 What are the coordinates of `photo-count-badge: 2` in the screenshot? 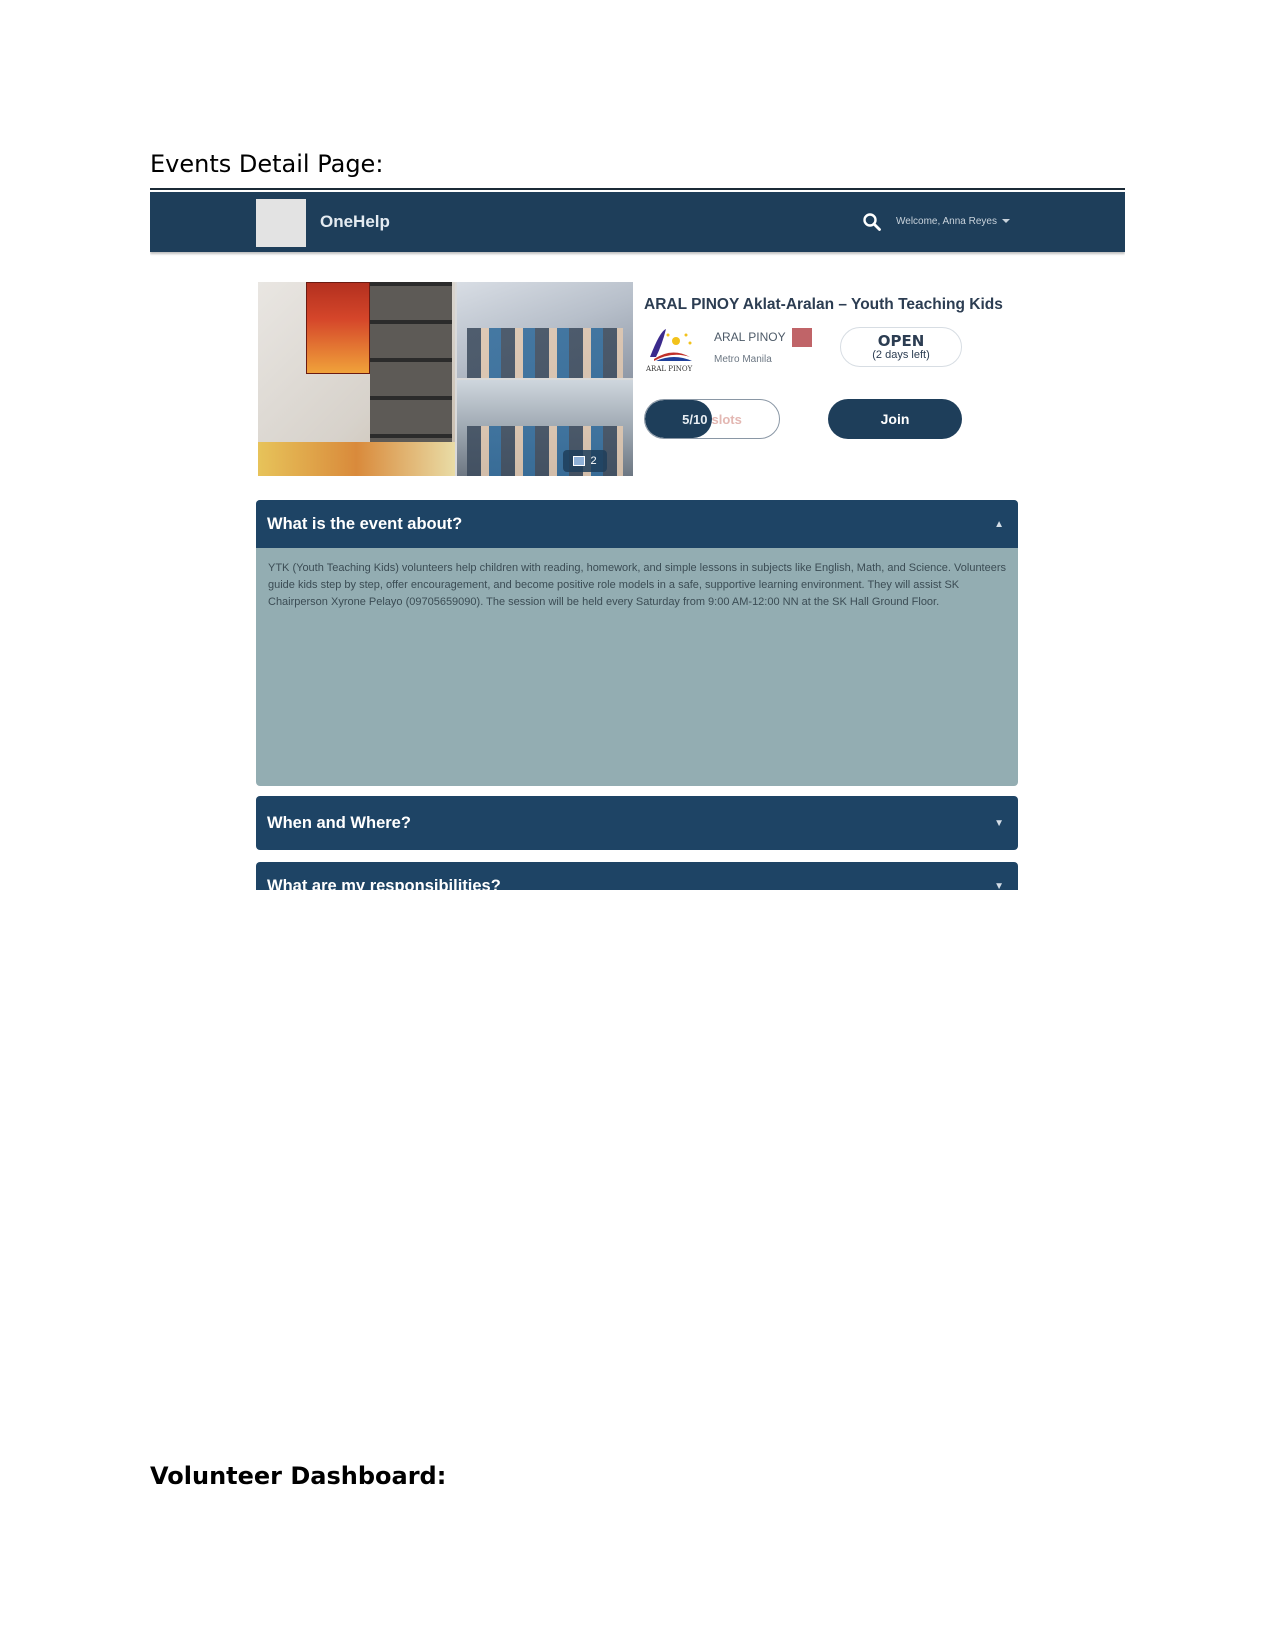 It's located at (585, 461).